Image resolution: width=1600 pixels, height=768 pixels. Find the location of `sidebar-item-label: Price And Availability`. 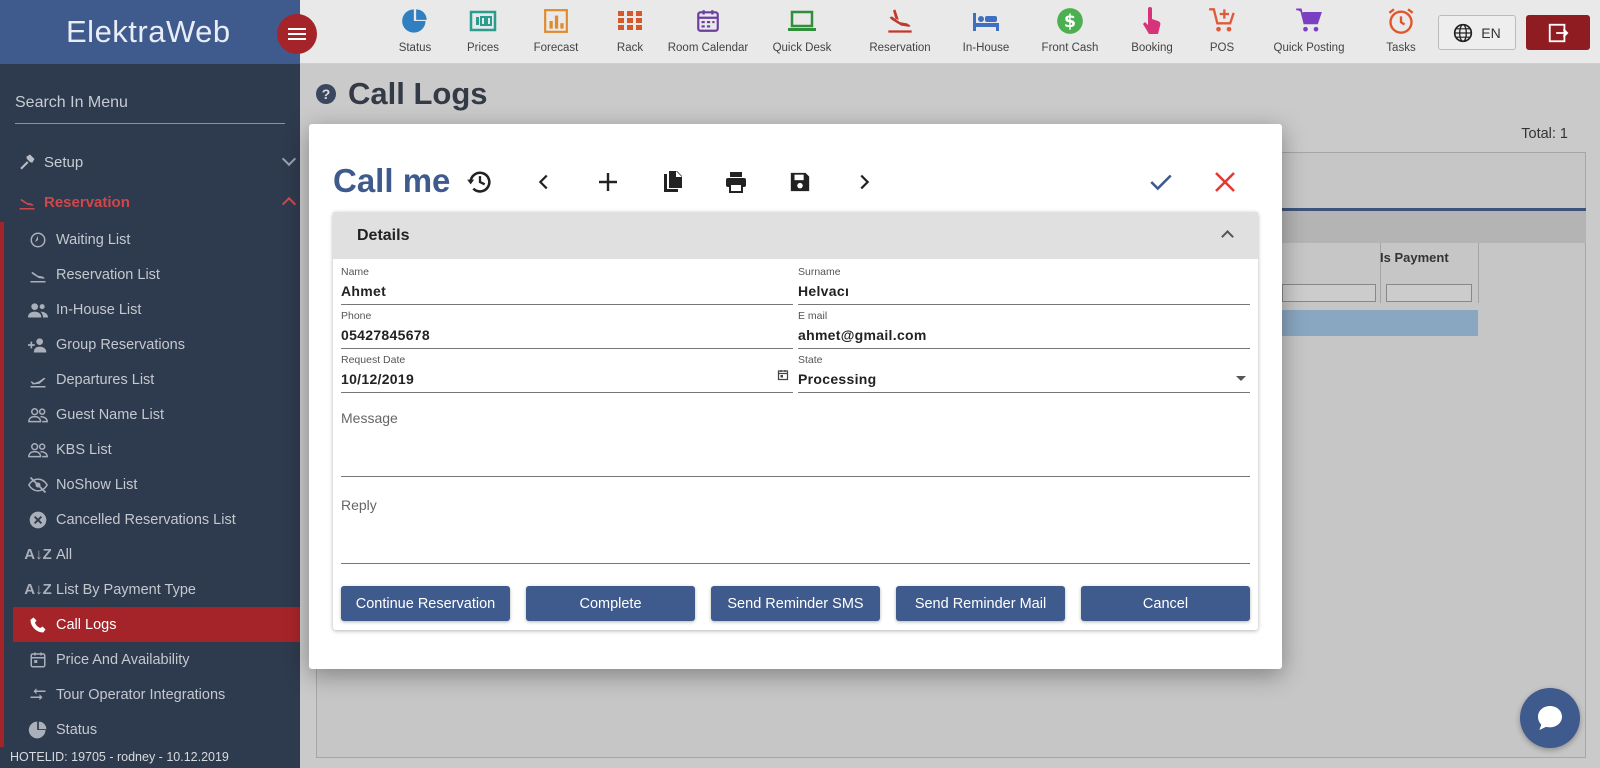

sidebar-item-label: Price And Availability is located at coordinates (123, 659).